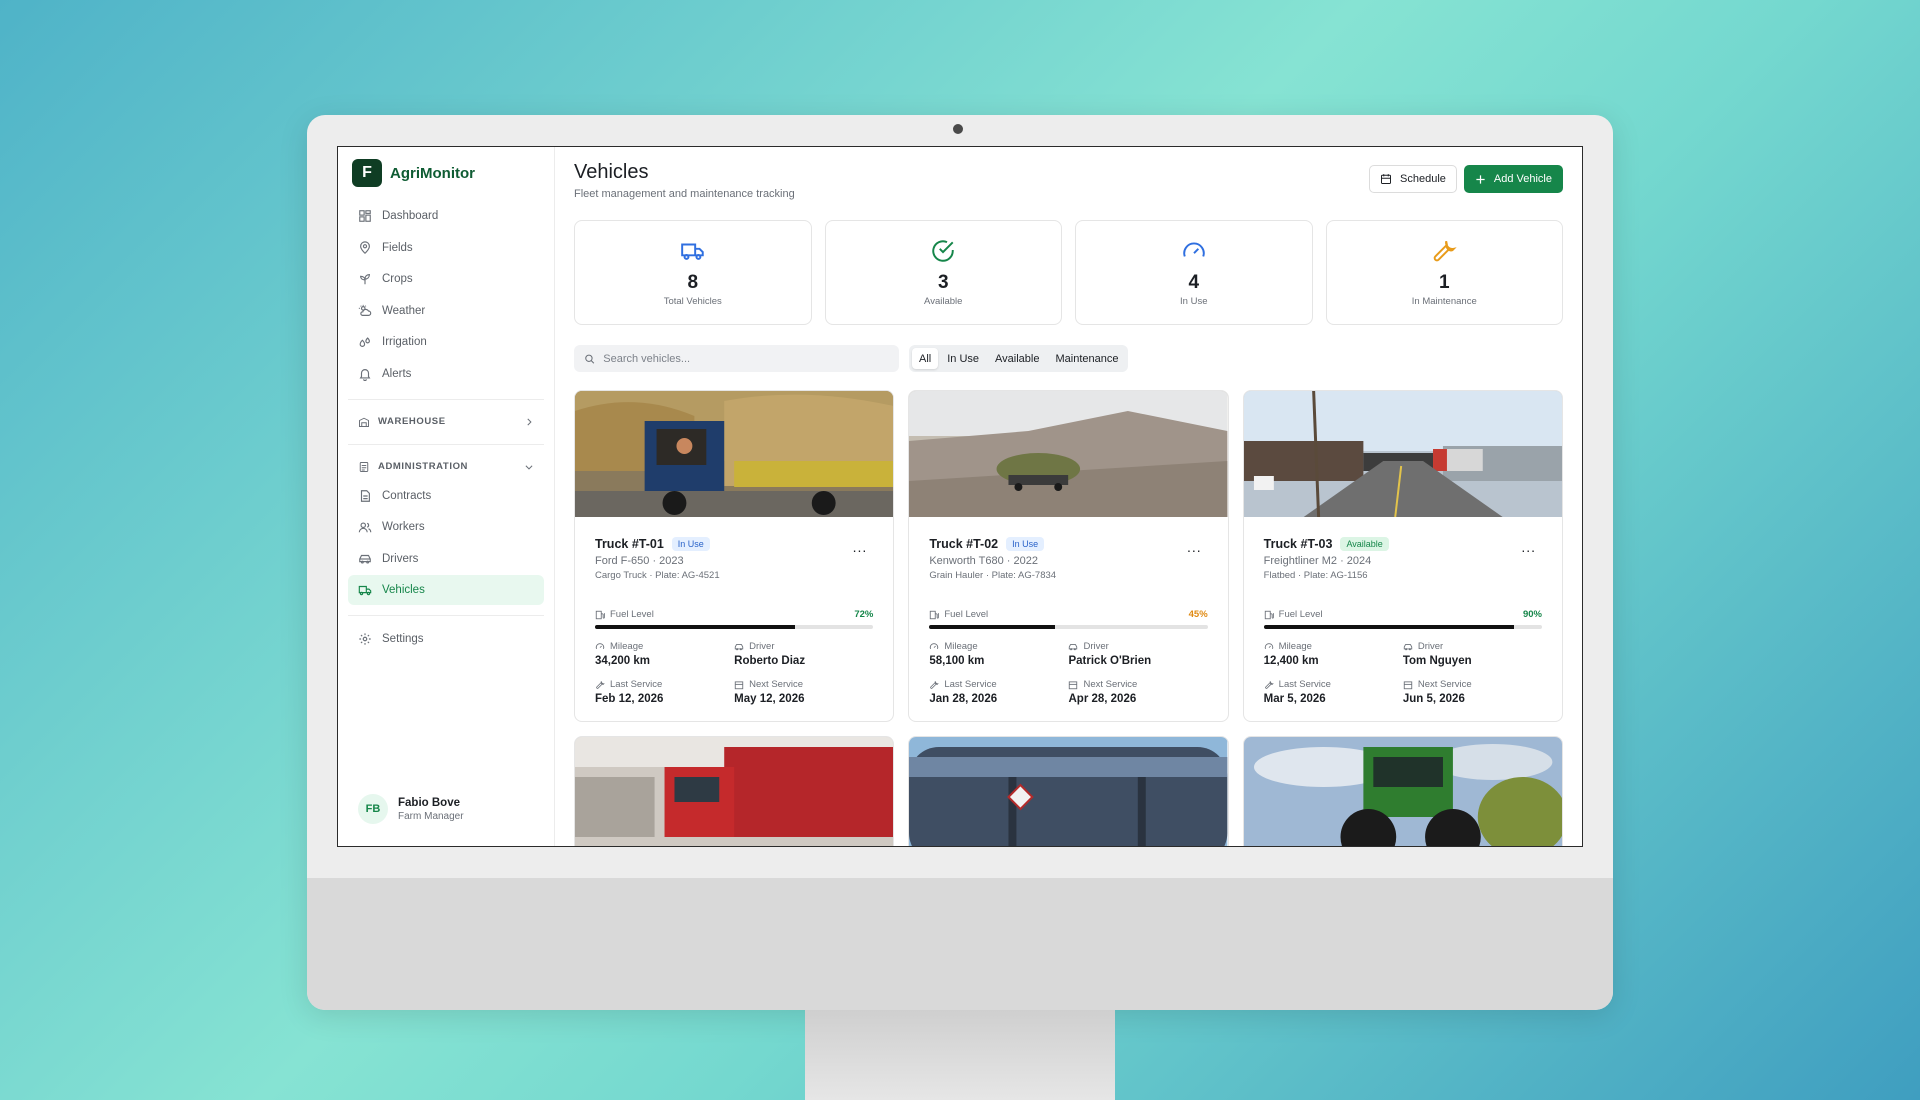  What do you see at coordinates (446, 590) in the screenshot?
I see `sidebar-item-vehicles: Vehicles` at bounding box center [446, 590].